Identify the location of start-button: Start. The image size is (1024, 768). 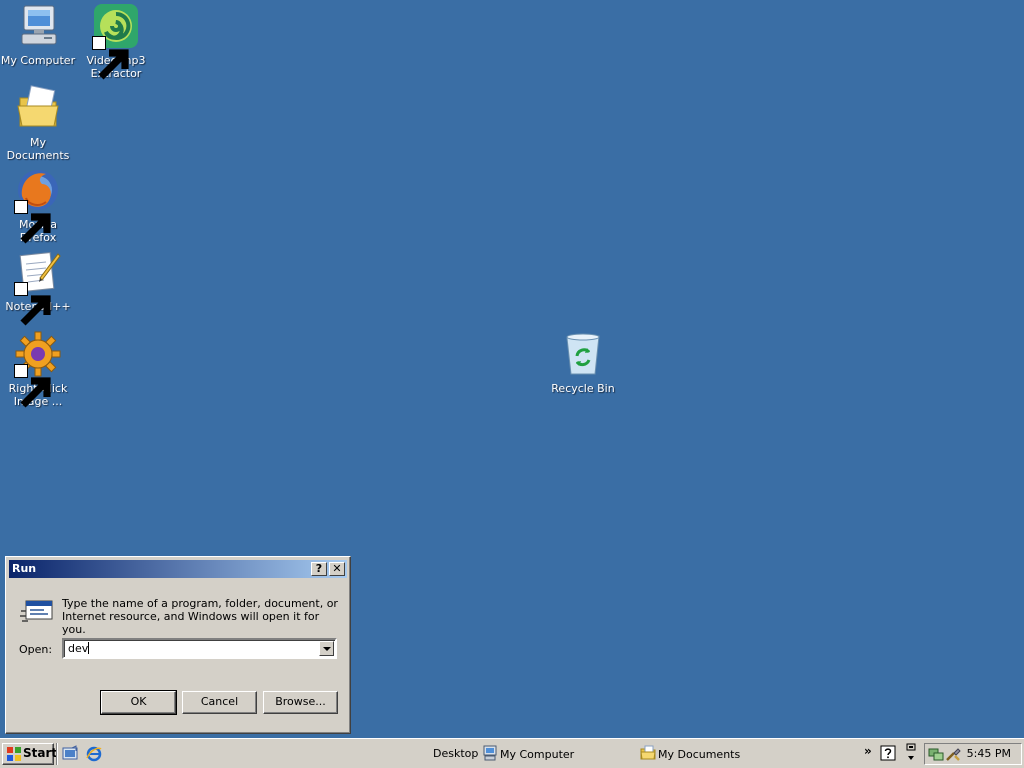
(30, 754).